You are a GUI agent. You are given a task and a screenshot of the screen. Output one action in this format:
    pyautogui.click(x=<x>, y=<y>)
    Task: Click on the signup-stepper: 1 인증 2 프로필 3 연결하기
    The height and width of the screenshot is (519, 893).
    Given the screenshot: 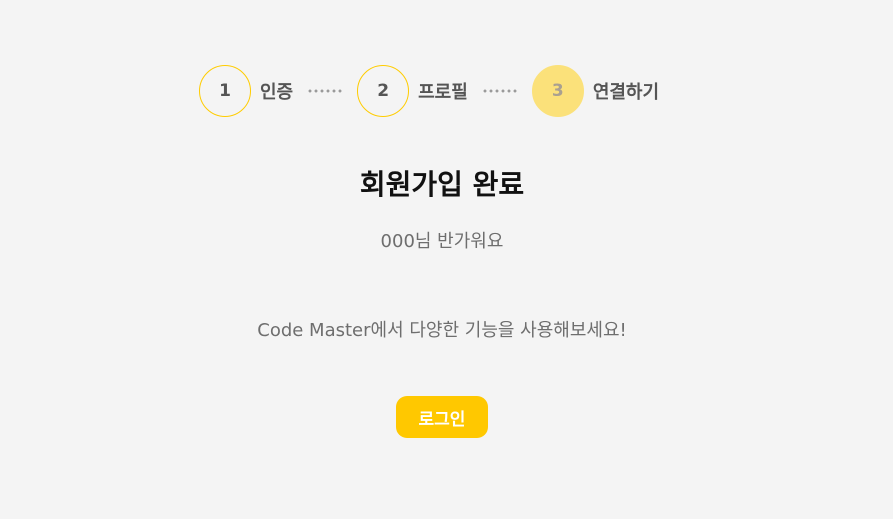 What is the action you would take?
    pyautogui.click(x=429, y=91)
    